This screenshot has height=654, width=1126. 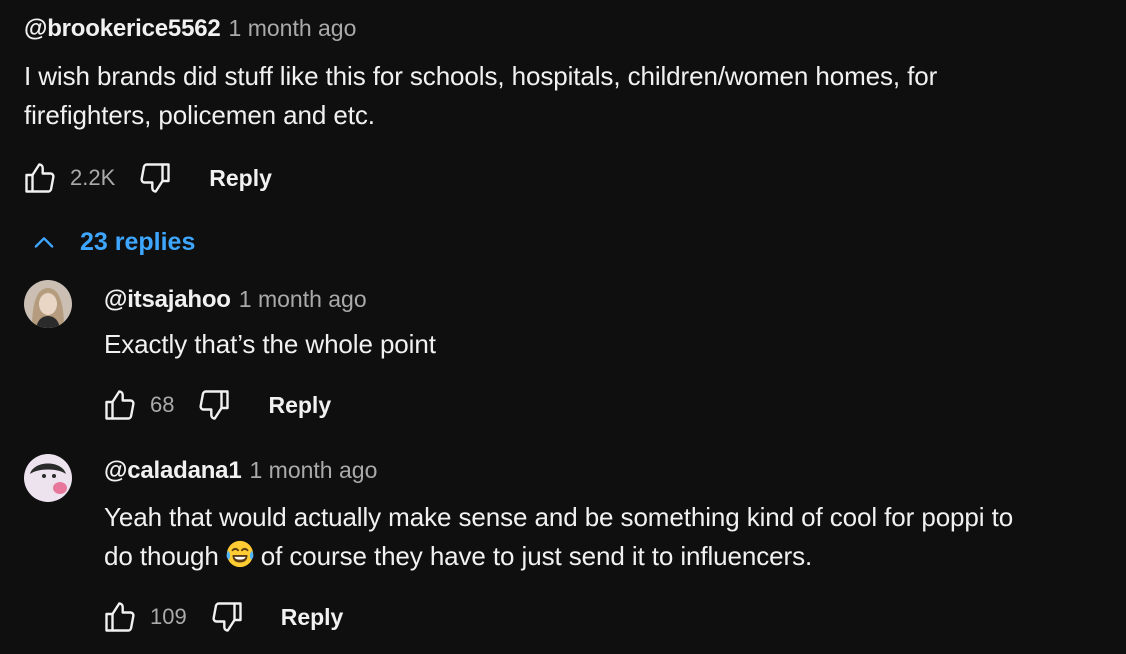 What do you see at coordinates (240, 554) in the screenshot?
I see `face-with-tears-of-joy-icon` at bounding box center [240, 554].